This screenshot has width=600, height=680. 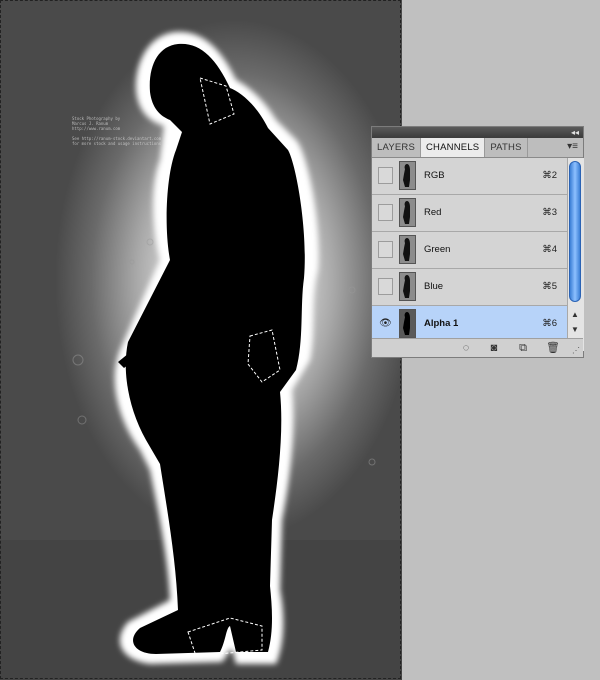 What do you see at coordinates (434, 286) in the screenshot?
I see `channel-name: Blue` at bounding box center [434, 286].